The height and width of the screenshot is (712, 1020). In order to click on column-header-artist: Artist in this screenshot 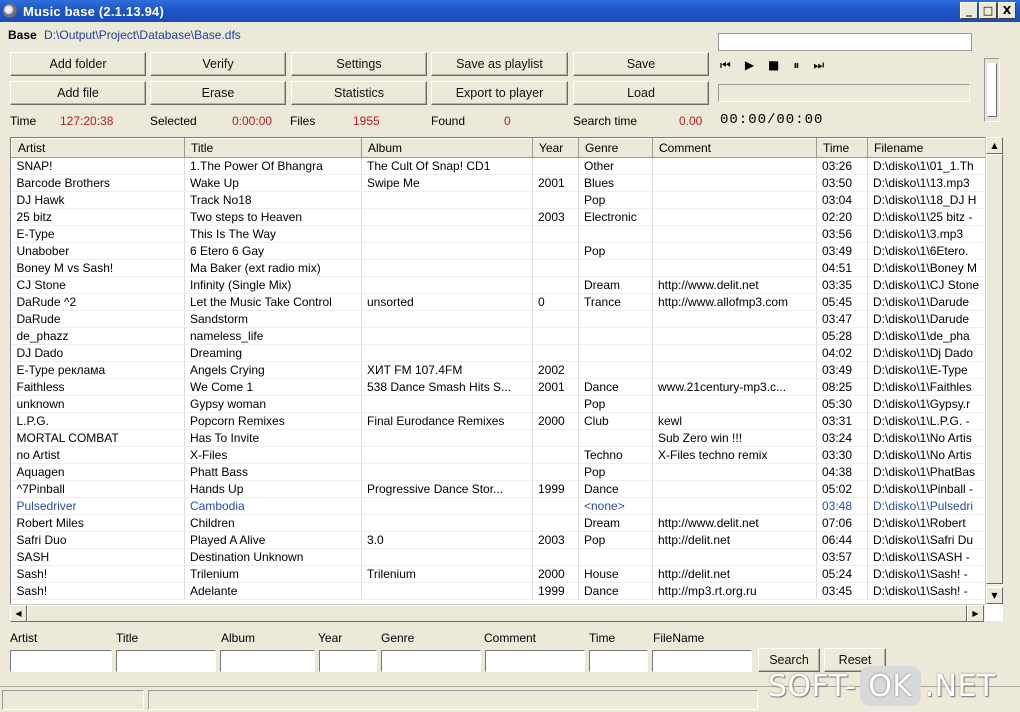, I will do `click(98, 148)`.